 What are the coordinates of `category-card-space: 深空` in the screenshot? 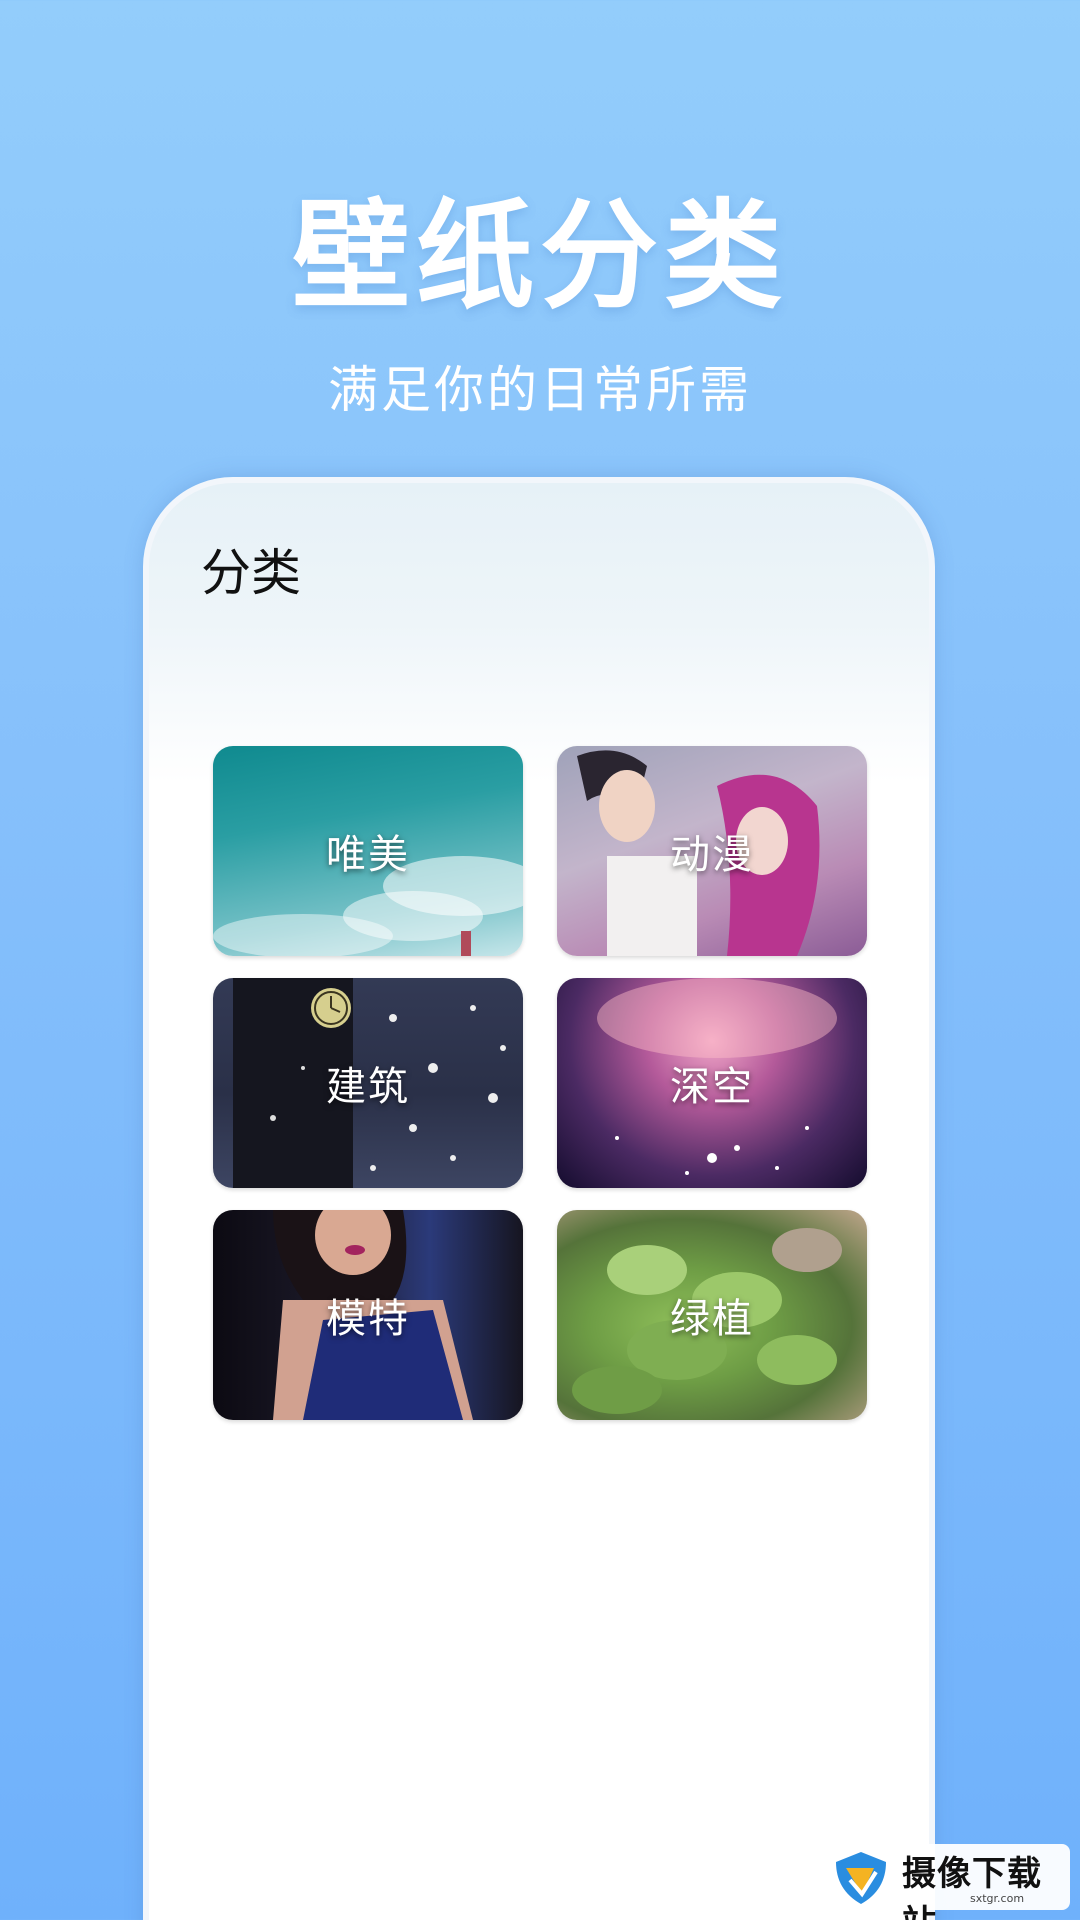 It's located at (712, 1083).